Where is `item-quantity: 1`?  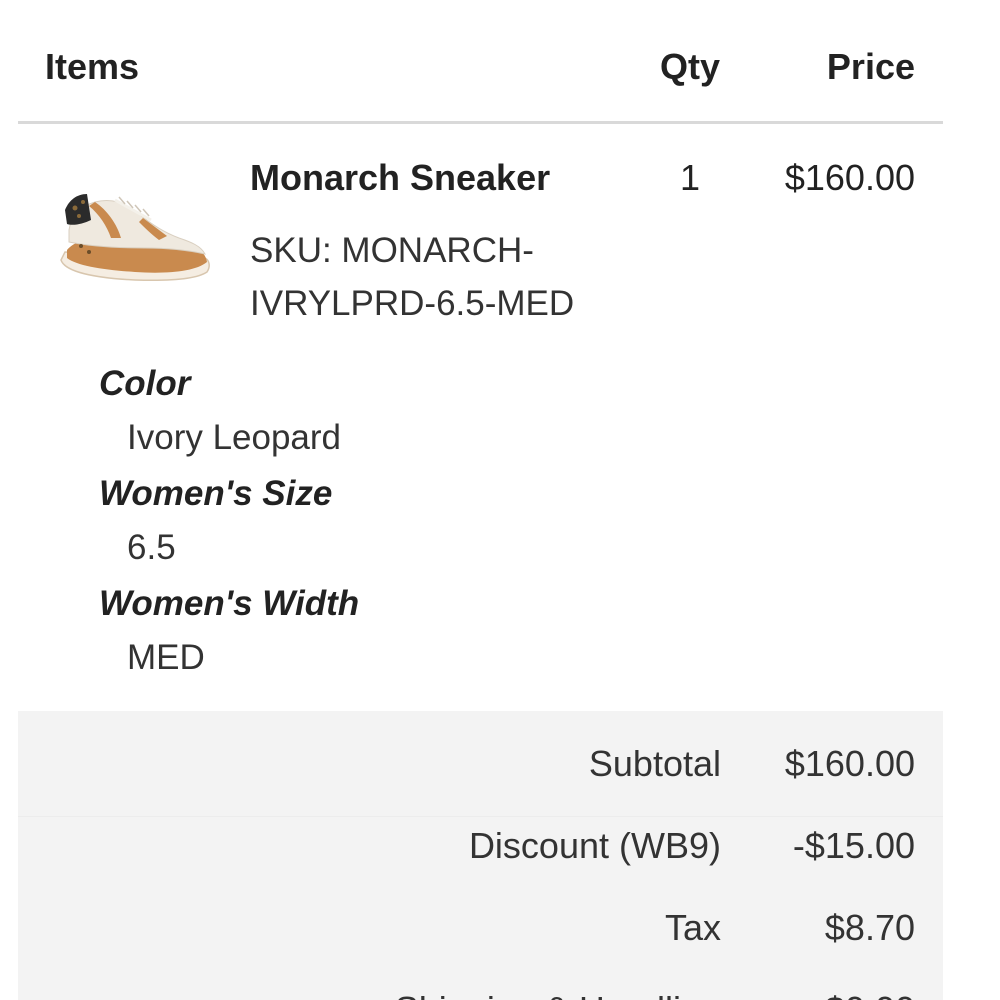
item-quantity: 1 is located at coordinates (690, 177).